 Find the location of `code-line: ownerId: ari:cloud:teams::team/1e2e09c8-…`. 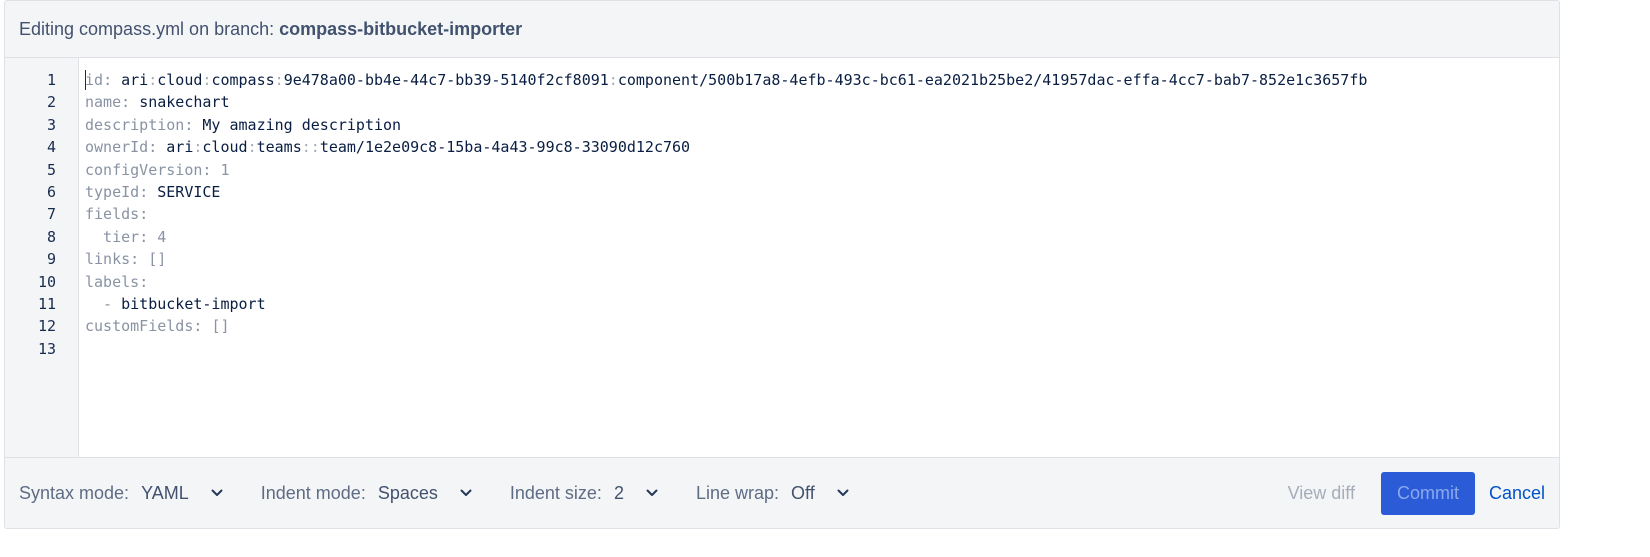

code-line: ownerId: ari:cloud:teams::team/1e2e09c8-… is located at coordinates (822, 147).